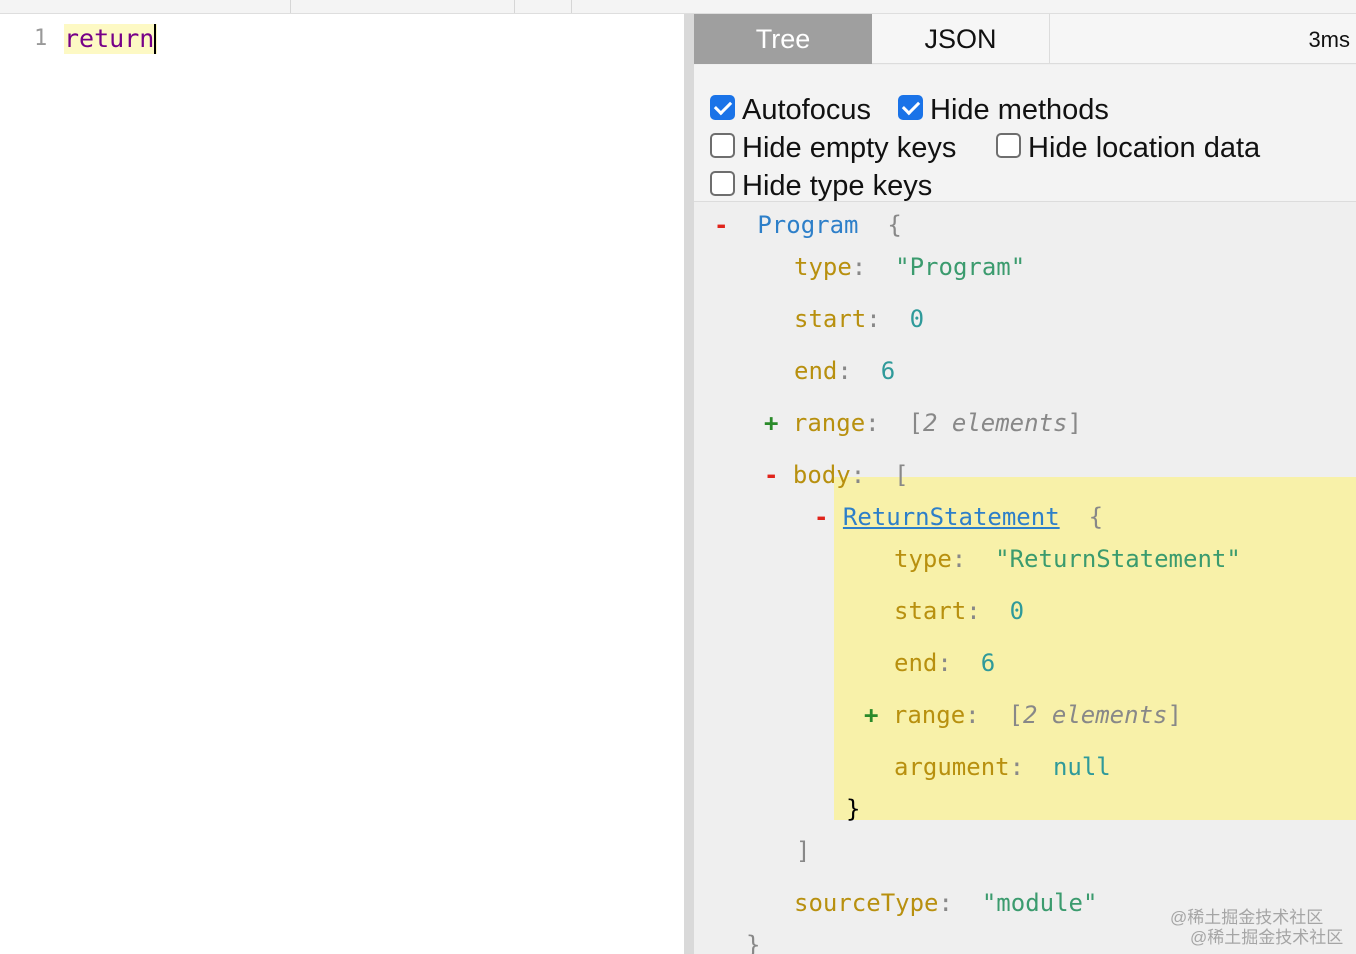  What do you see at coordinates (951, 517) in the screenshot?
I see `node-name-return-statement: ReturnStatement` at bounding box center [951, 517].